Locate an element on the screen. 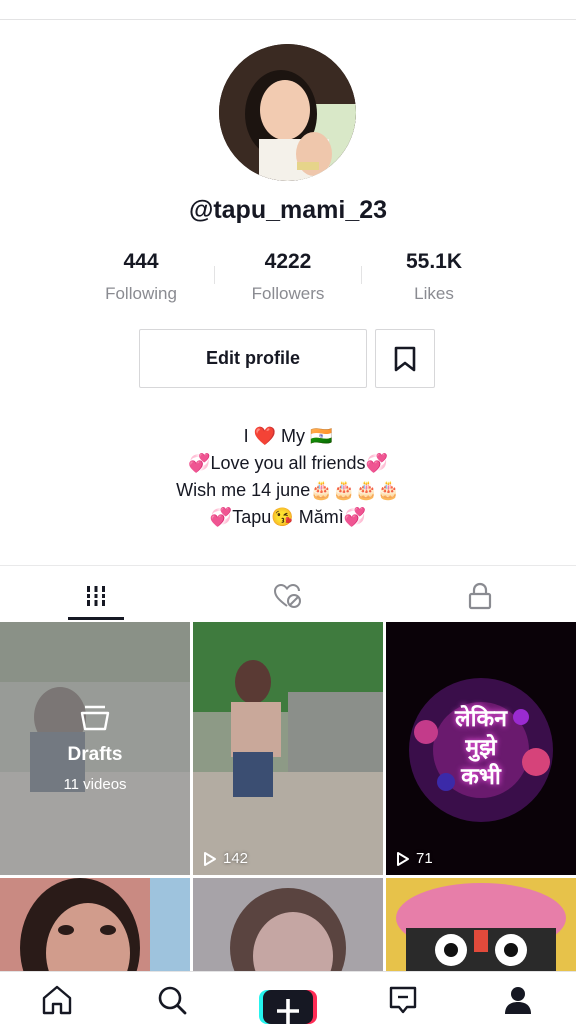 The image size is (576, 1029). drafts-tile: Drafts 11 videos is located at coordinates (95, 748).